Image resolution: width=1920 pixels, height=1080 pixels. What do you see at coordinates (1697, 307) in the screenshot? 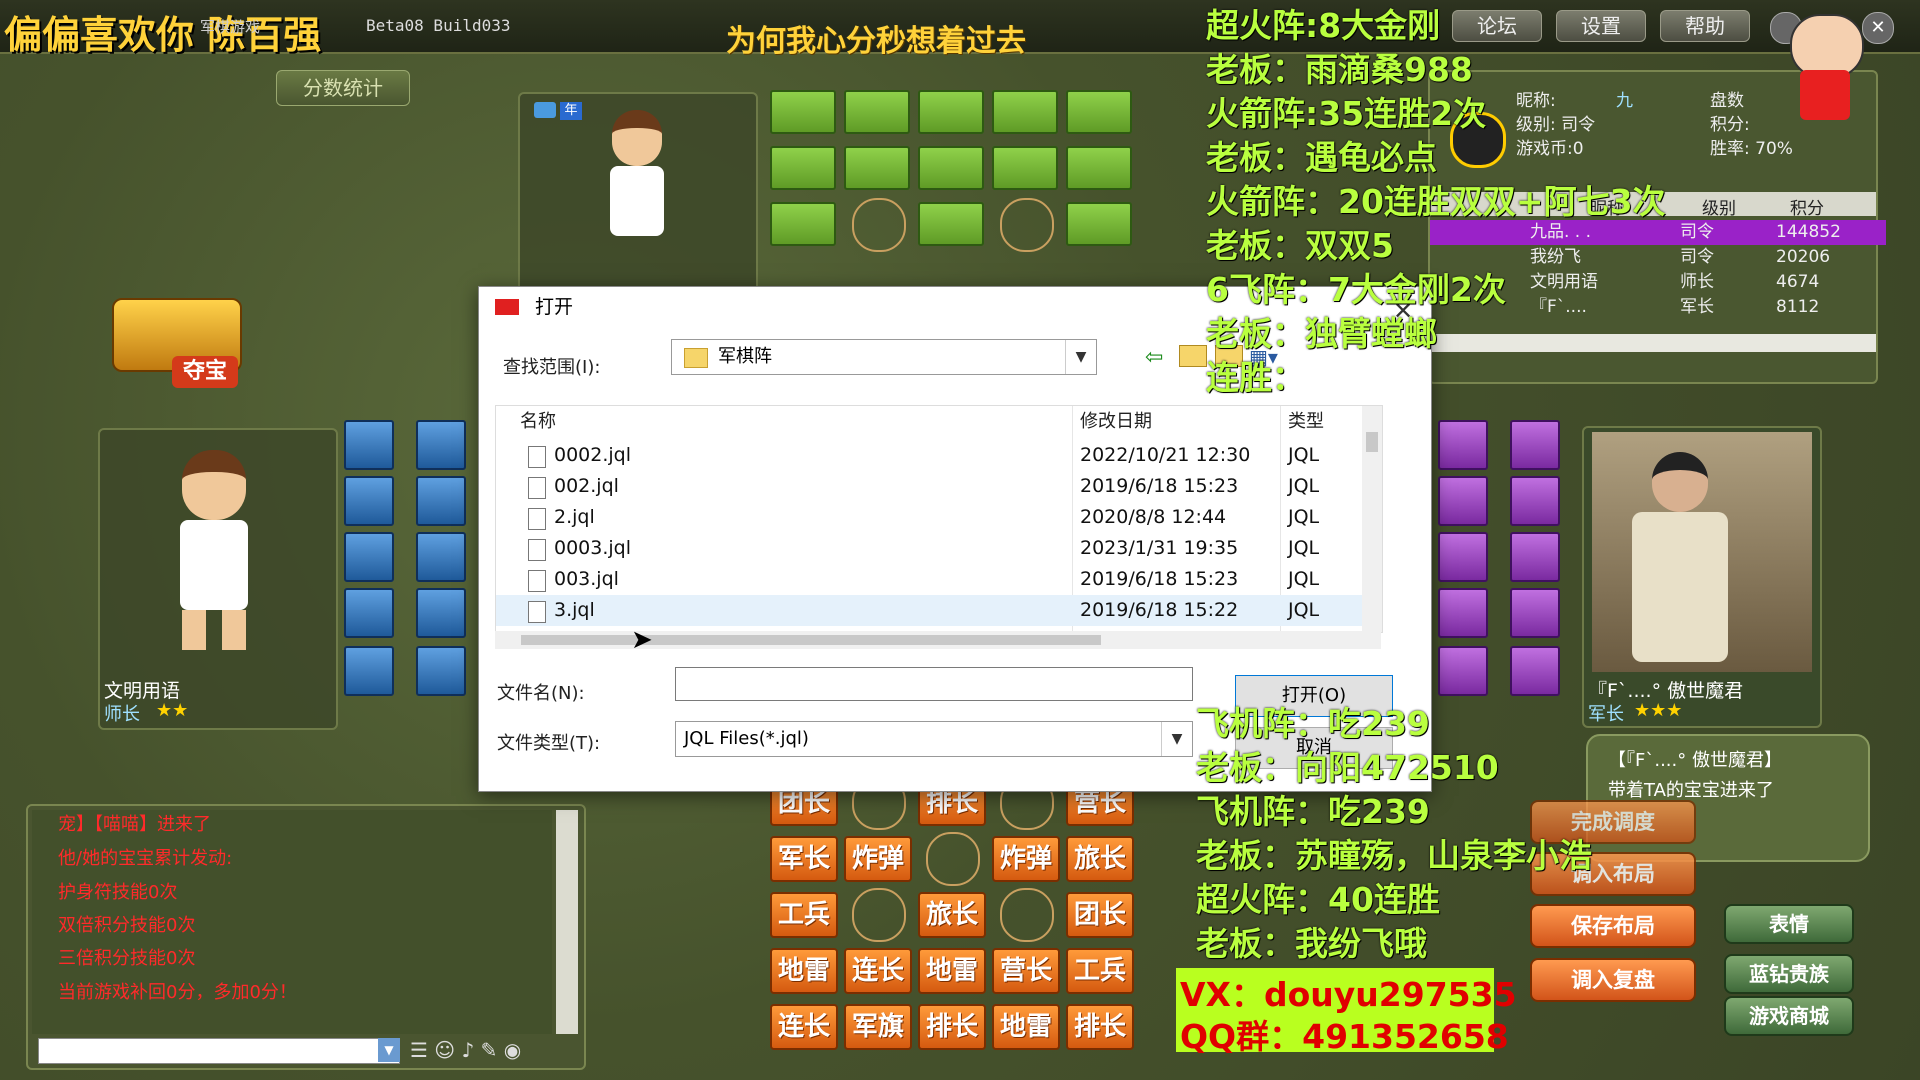
I see `rank-row-level: 军长` at bounding box center [1697, 307].